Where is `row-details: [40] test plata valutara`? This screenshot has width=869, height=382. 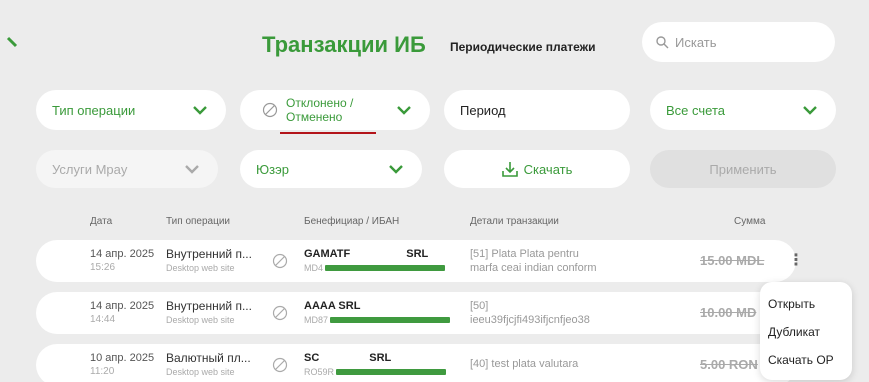 row-details: [40] test plata valutara is located at coordinates (524, 364).